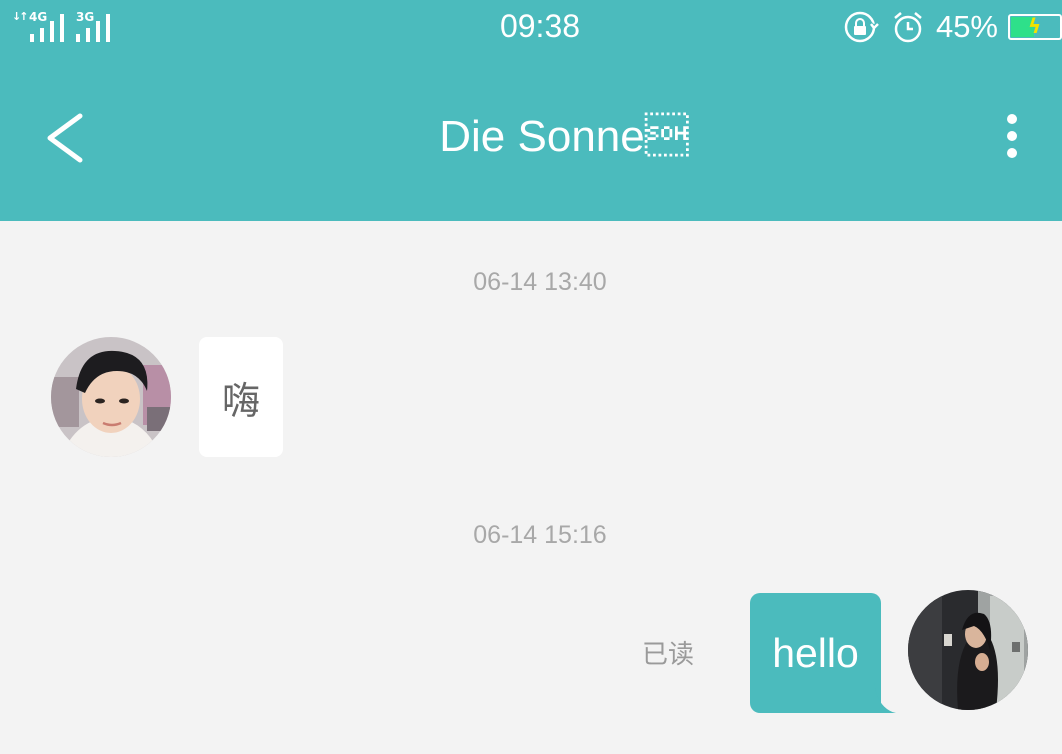  I want to click on contact-avatar, so click(111, 397).